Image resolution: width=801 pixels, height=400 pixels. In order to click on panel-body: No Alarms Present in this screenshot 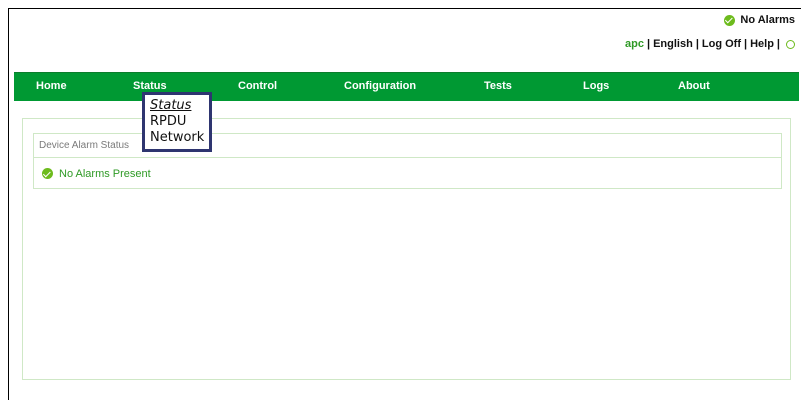, I will do `click(407, 173)`.